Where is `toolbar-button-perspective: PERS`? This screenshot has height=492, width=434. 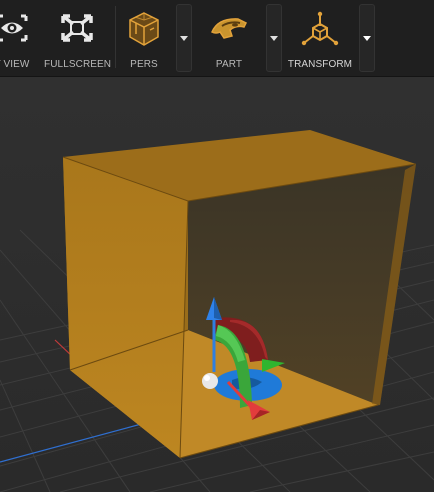 toolbar-button-perspective: PERS is located at coordinates (144, 38).